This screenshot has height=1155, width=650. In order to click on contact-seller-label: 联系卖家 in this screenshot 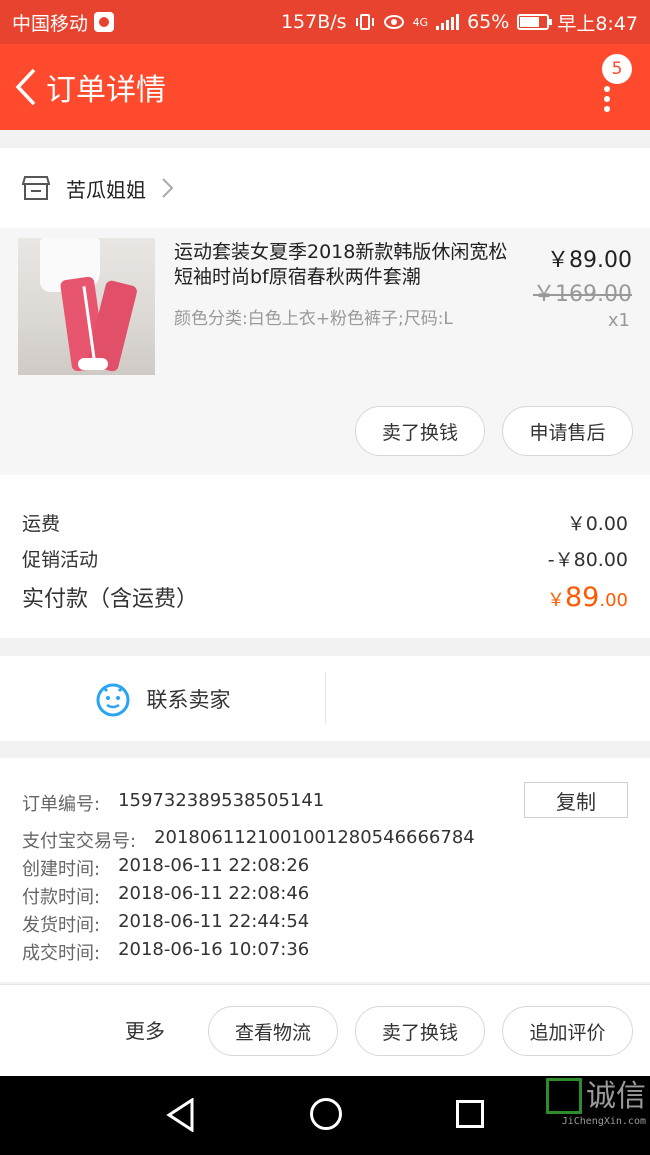, I will do `click(188, 699)`.